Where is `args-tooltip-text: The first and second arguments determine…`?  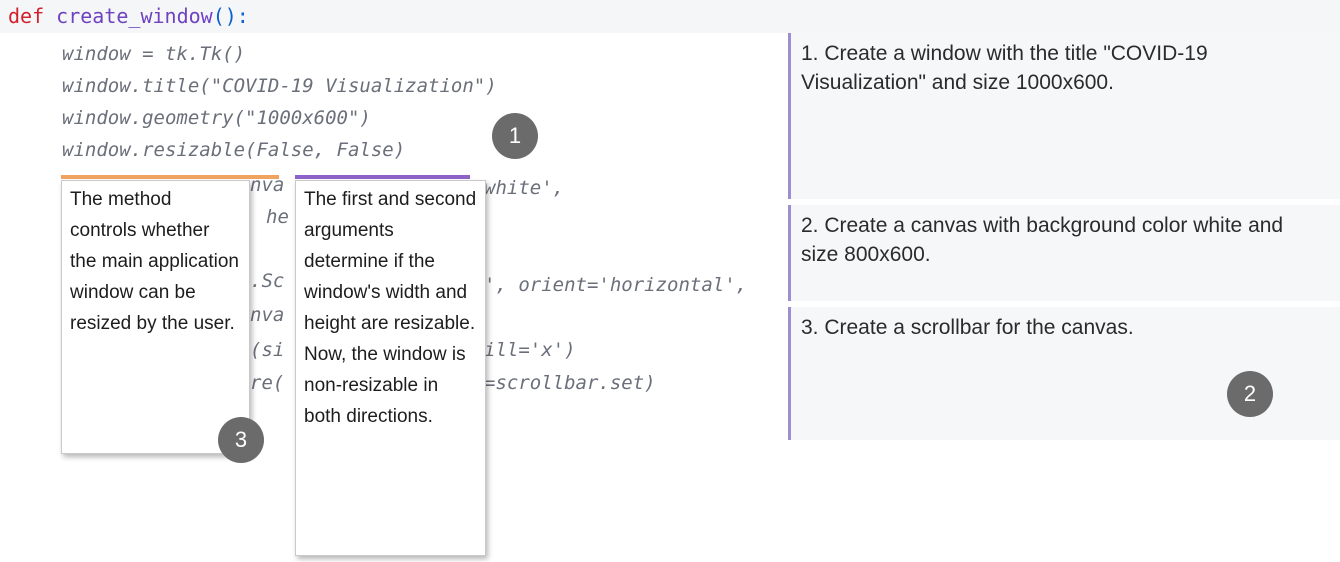 args-tooltip-text: The first and second arguments determine… is located at coordinates (390, 308).